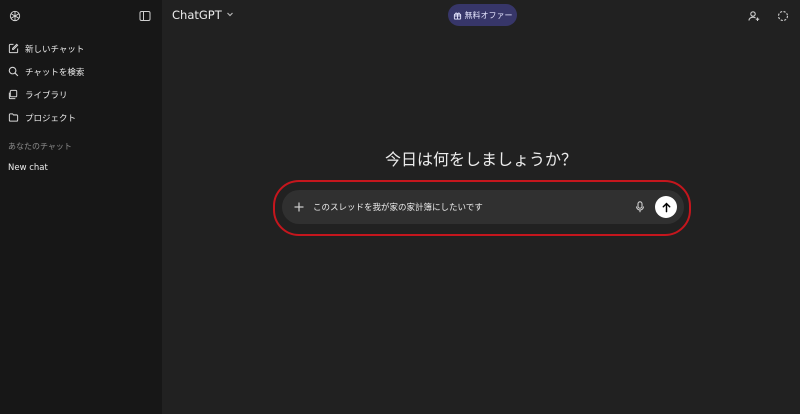 This screenshot has height=414, width=800. Describe the element at coordinates (46, 95) in the screenshot. I see `sidebar-item-label: ライブラリ` at that location.